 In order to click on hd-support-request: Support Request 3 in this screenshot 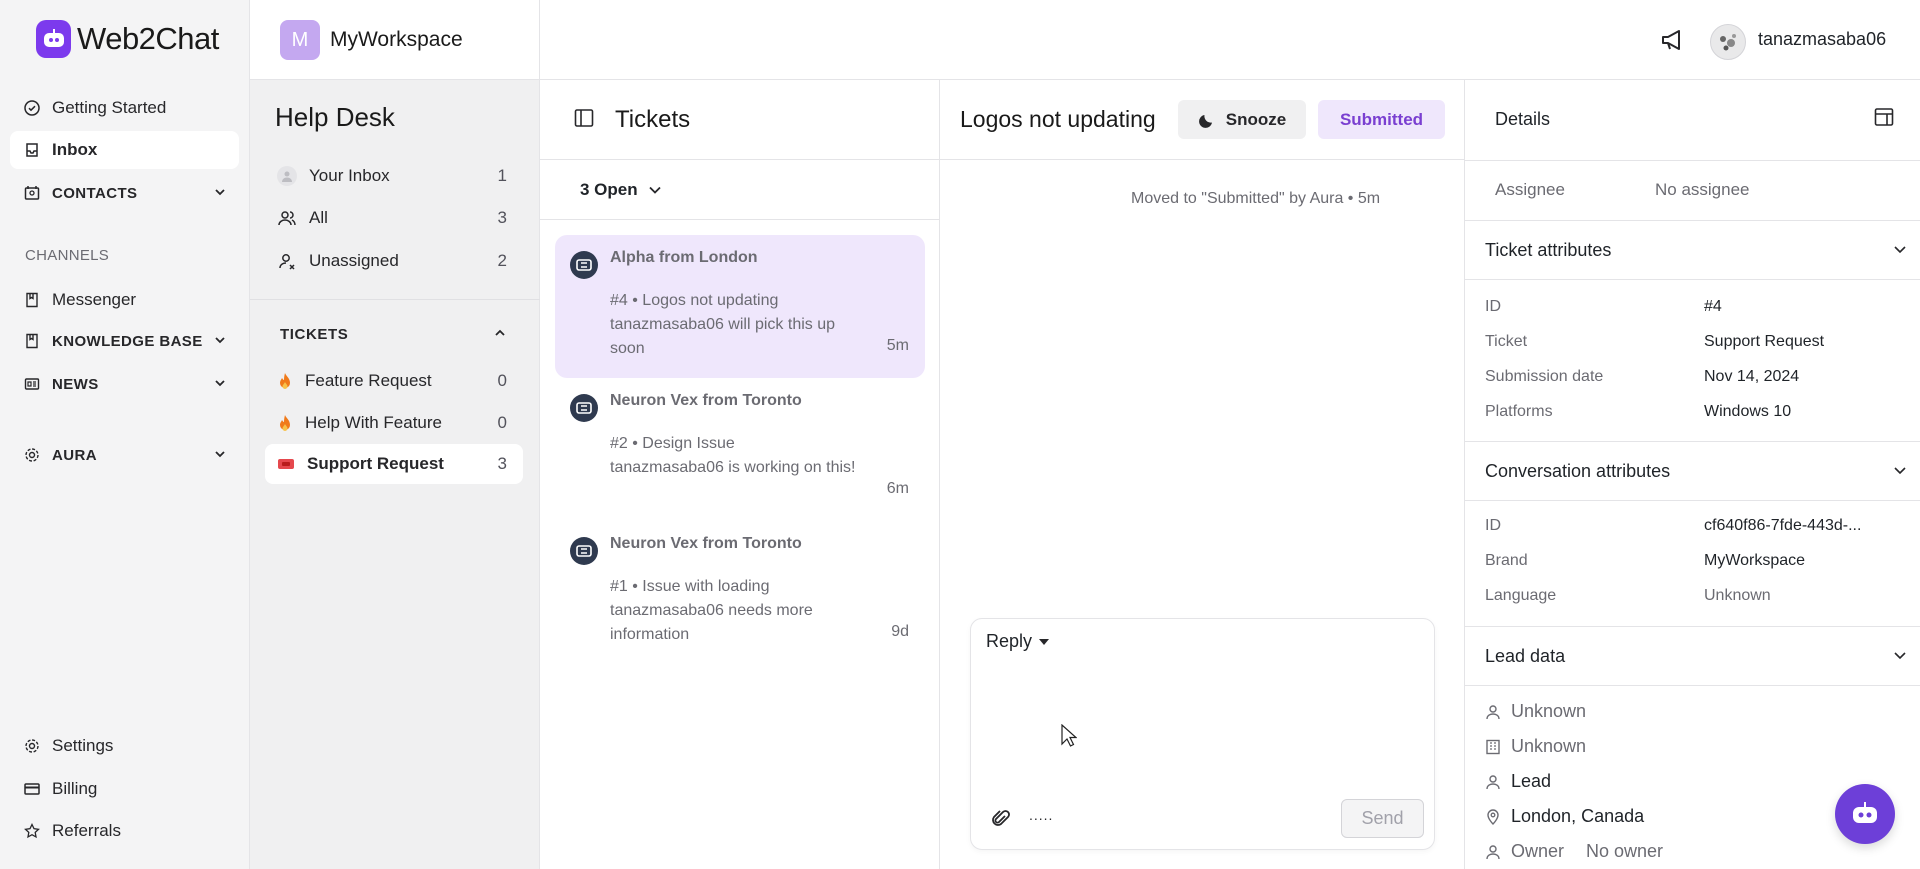, I will do `click(394, 464)`.